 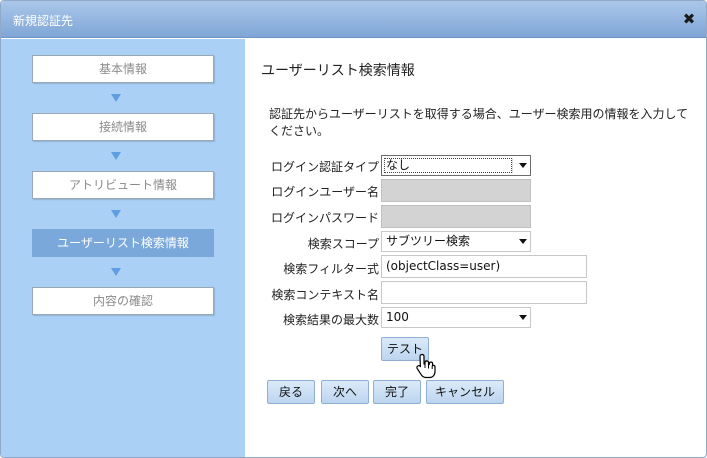 What do you see at coordinates (456, 190) in the screenshot?
I see `login-user-input` at bounding box center [456, 190].